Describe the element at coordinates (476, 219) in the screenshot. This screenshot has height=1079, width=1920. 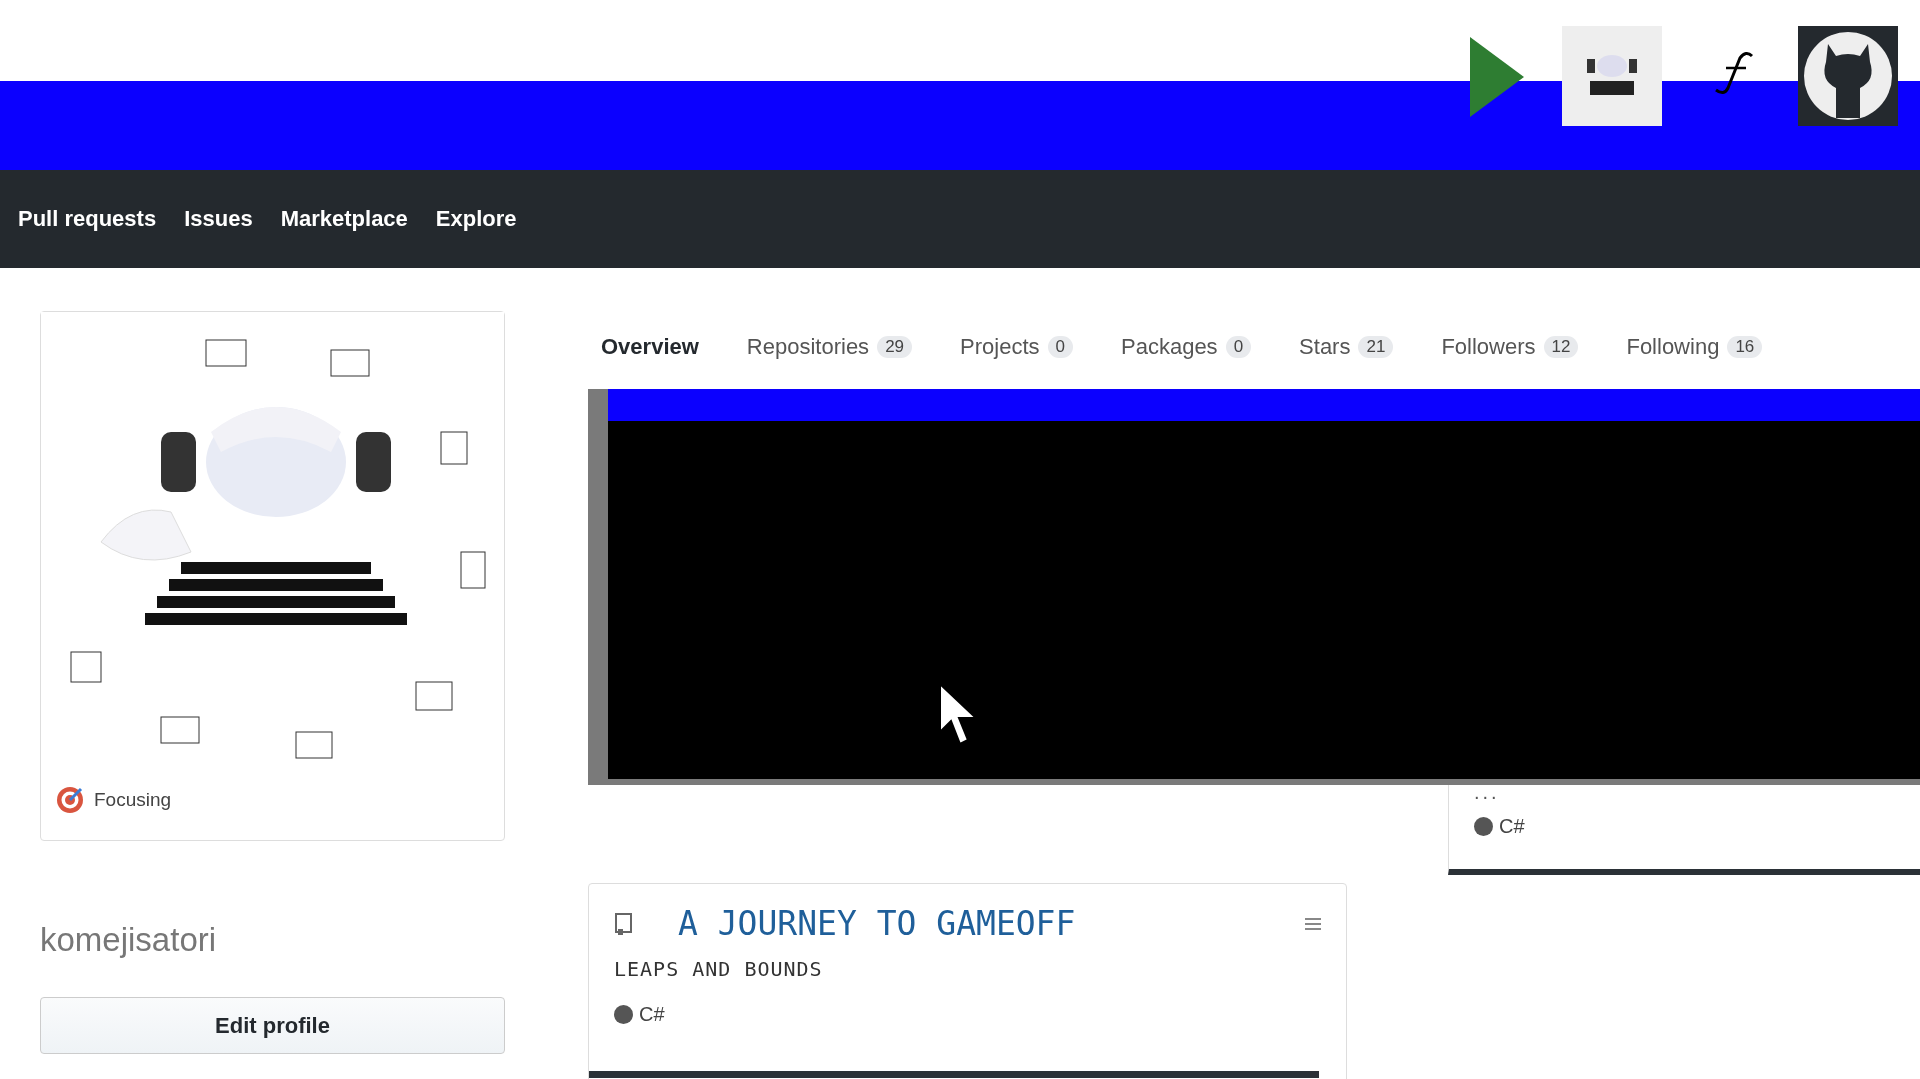
I see `nav-link: Explore` at that location.